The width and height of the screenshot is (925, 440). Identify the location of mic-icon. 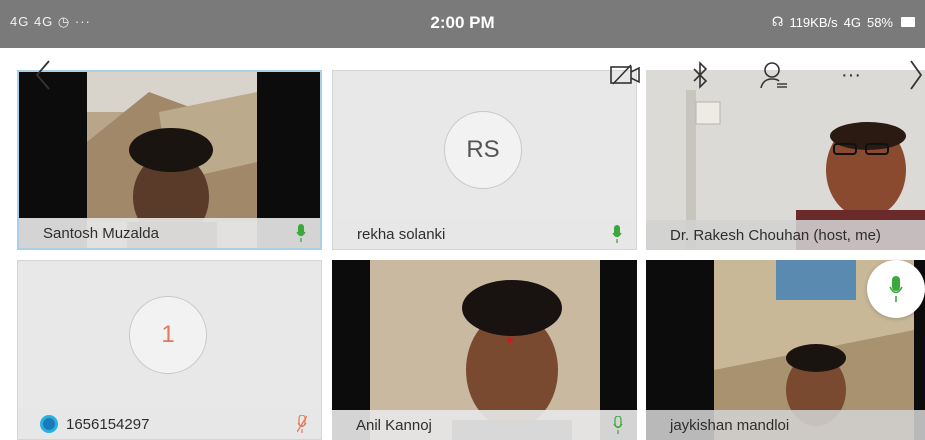
(896, 289).